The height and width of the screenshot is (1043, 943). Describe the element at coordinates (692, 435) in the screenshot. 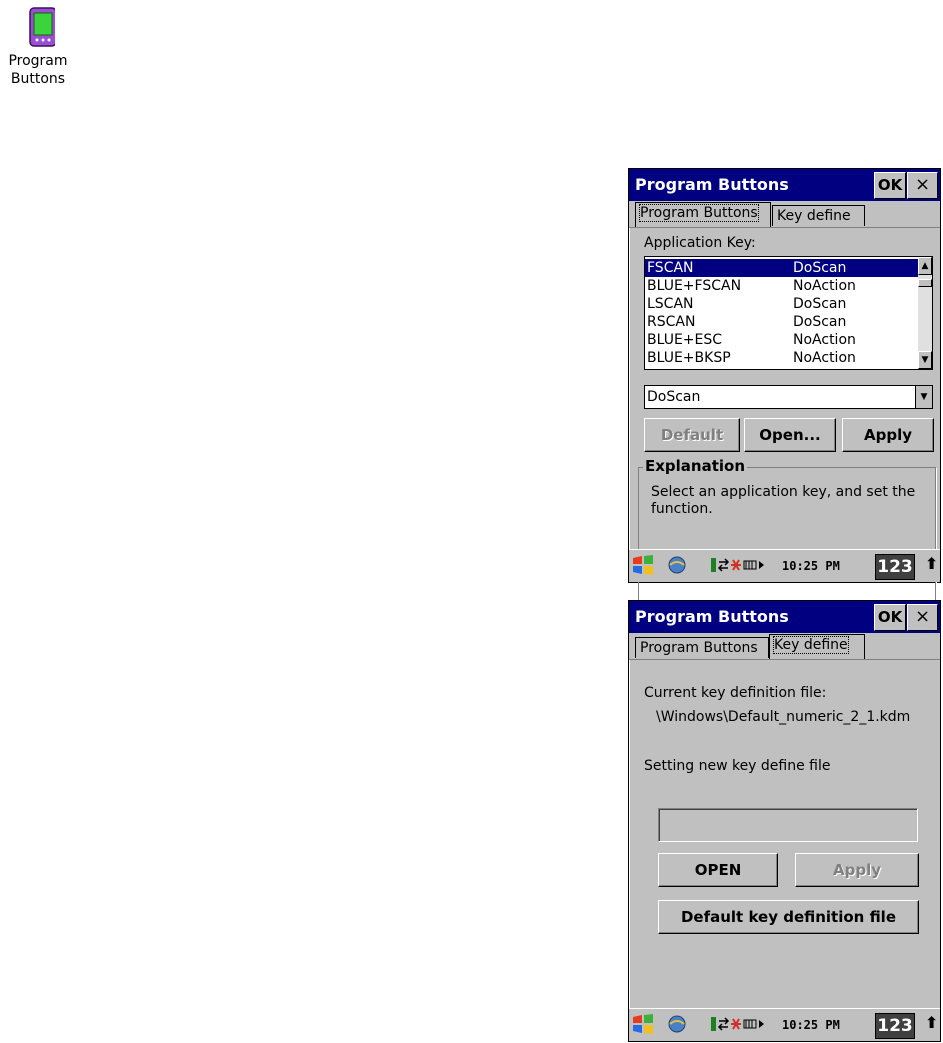

I see `default-button: Default` at that location.